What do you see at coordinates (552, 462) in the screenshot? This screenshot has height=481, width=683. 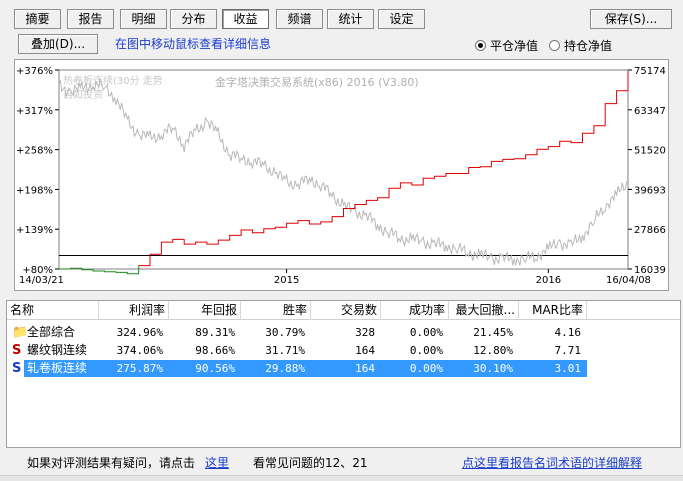 I see `glossary-link: 点这里看报告名词术语的详细解释` at bounding box center [552, 462].